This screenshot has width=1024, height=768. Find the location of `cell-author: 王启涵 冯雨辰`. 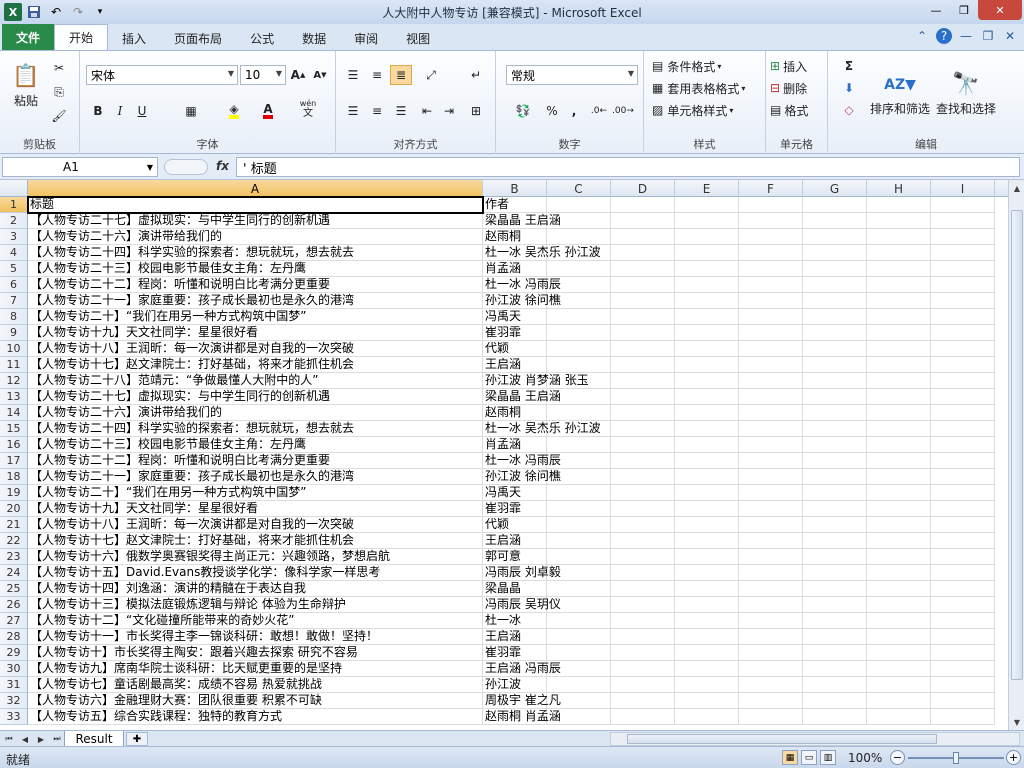

cell-author: 王启涵 冯雨辰 is located at coordinates (522, 669).